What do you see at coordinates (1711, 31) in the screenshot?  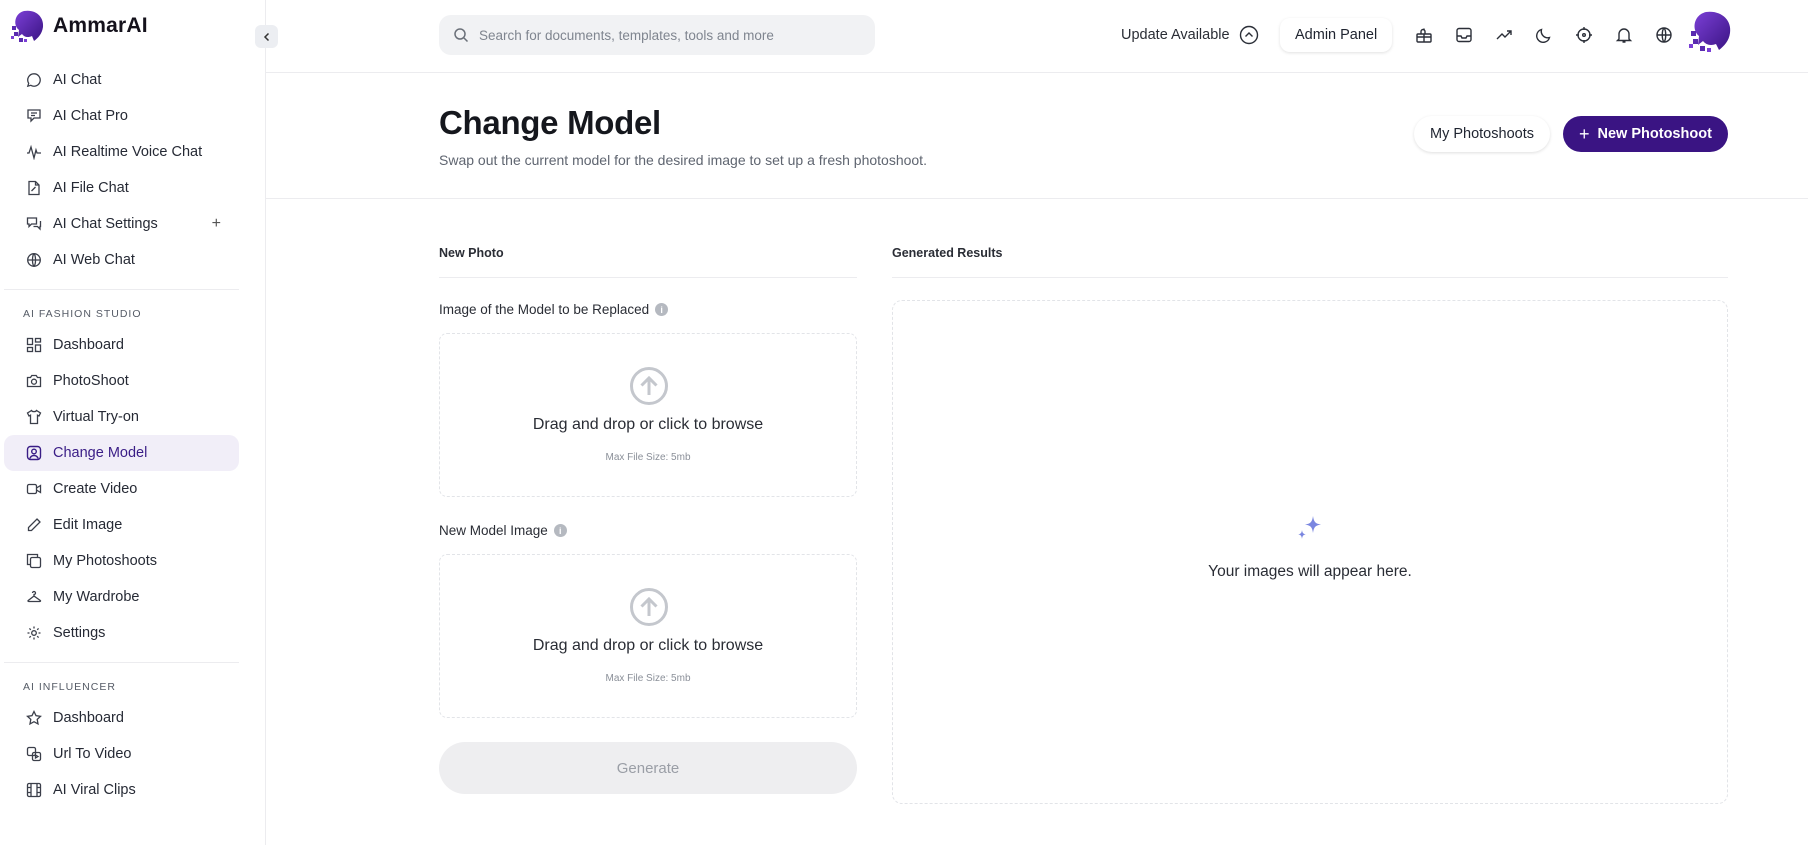 I see `avatar` at bounding box center [1711, 31].